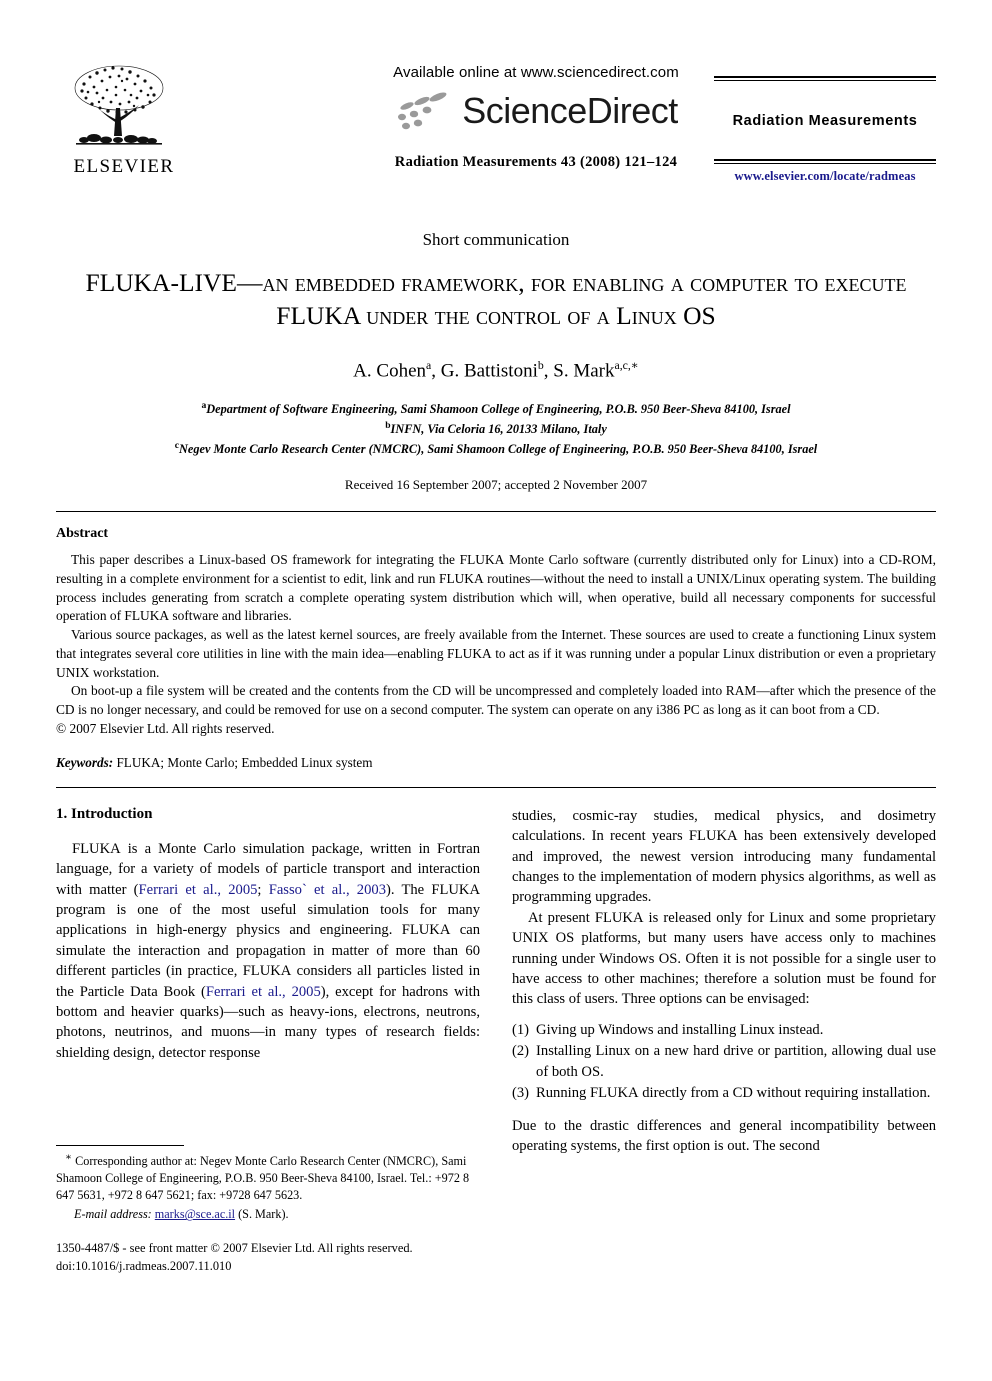 The image size is (992, 1381). I want to click on author-1: A. Cohen, so click(389, 371).